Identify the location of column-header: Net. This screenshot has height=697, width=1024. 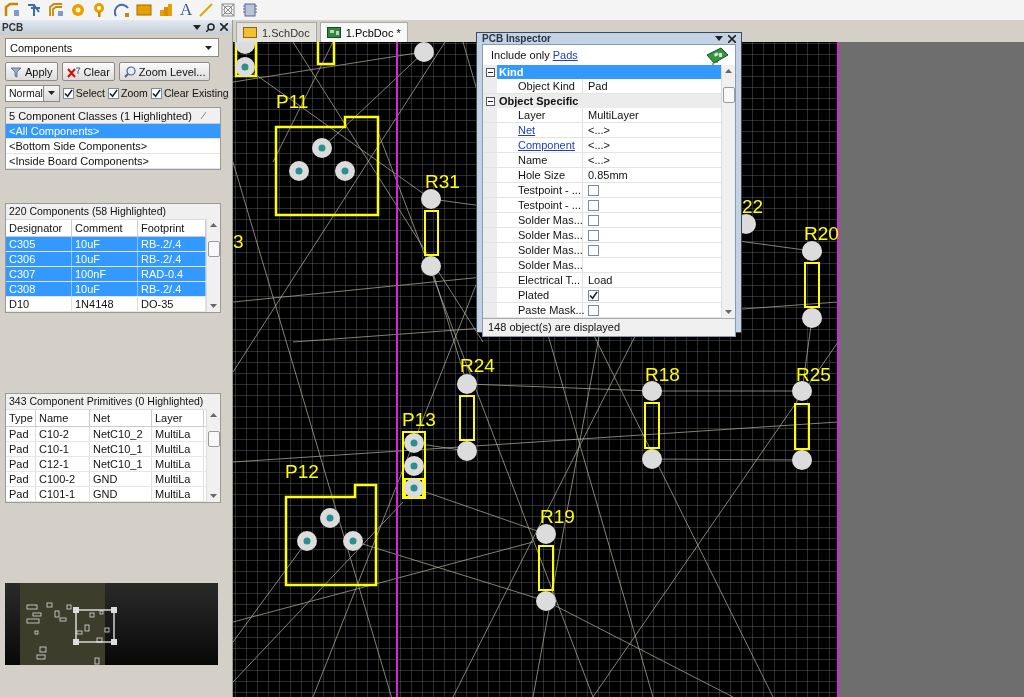
(121, 418).